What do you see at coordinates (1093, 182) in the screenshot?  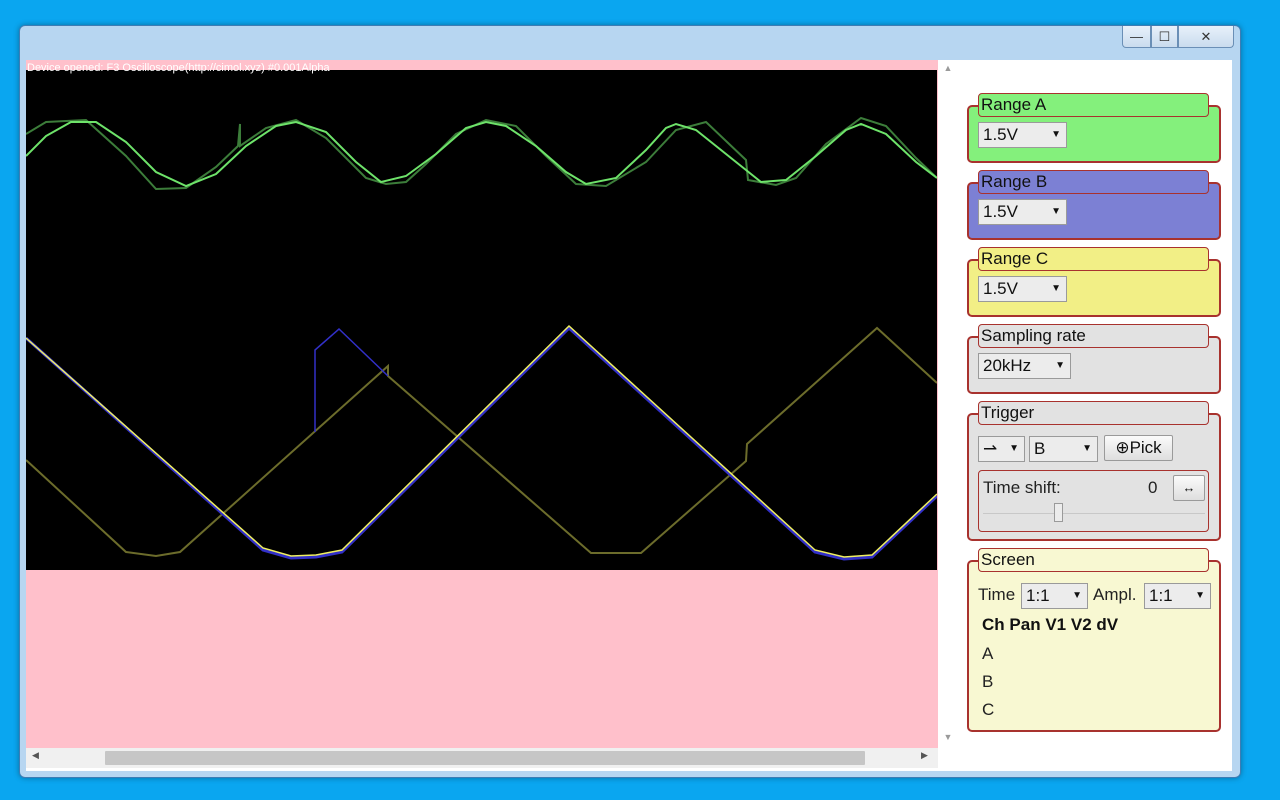 I see `range-b-title: Range B` at bounding box center [1093, 182].